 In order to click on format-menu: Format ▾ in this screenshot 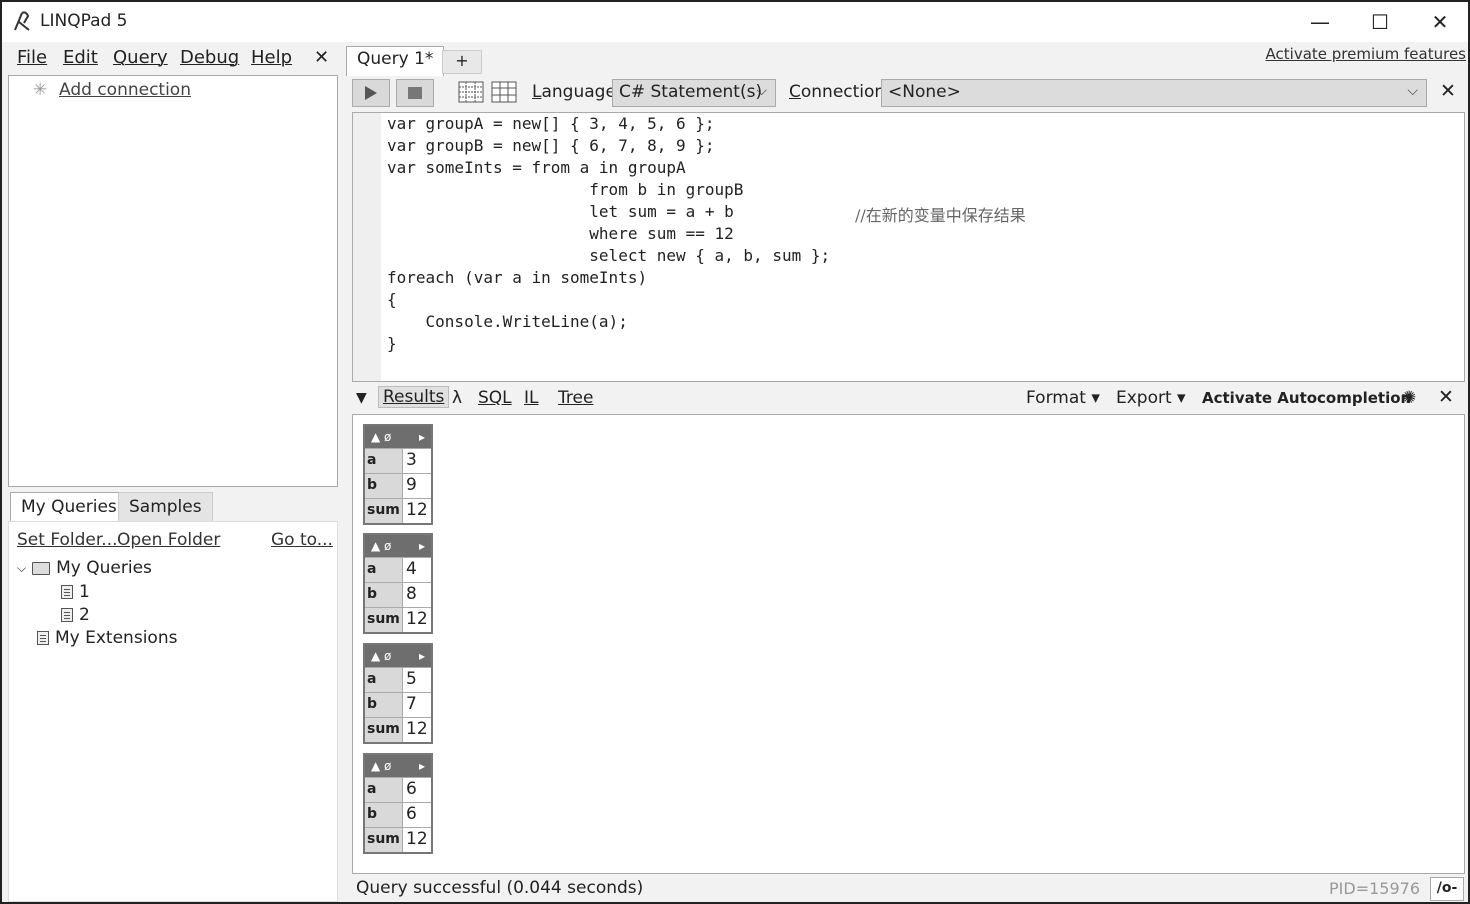, I will do `click(1063, 398)`.